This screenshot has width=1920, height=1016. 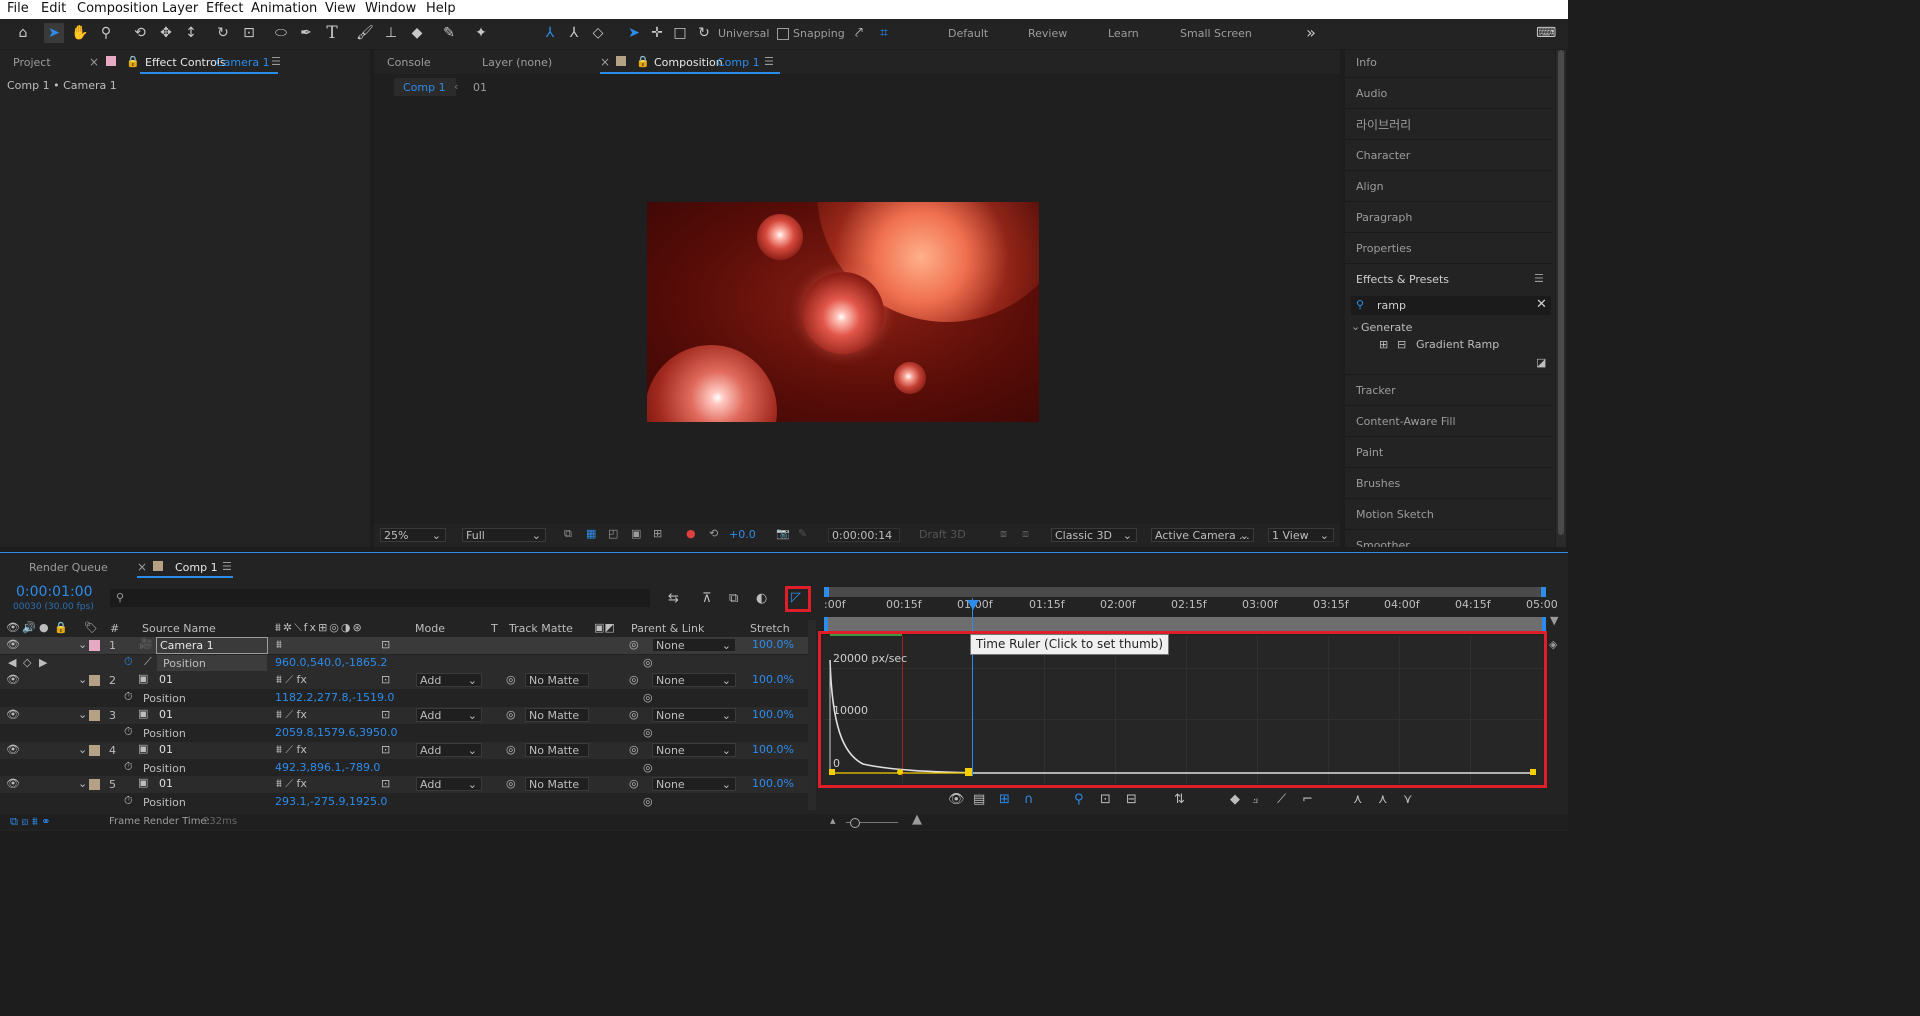 What do you see at coordinates (413, 535) in the screenshot?
I see `magnification-dropdown: 25% ⌄` at bounding box center [413, 535].